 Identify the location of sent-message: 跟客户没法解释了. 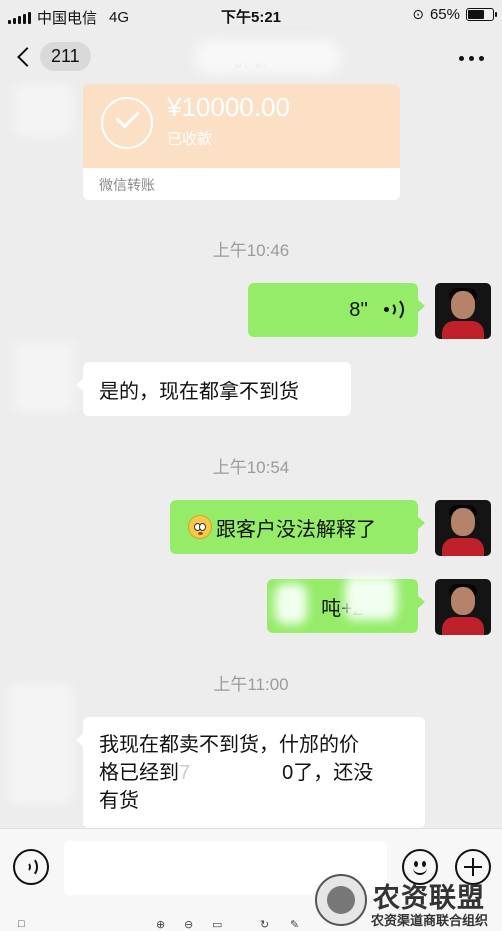
(297, 527).